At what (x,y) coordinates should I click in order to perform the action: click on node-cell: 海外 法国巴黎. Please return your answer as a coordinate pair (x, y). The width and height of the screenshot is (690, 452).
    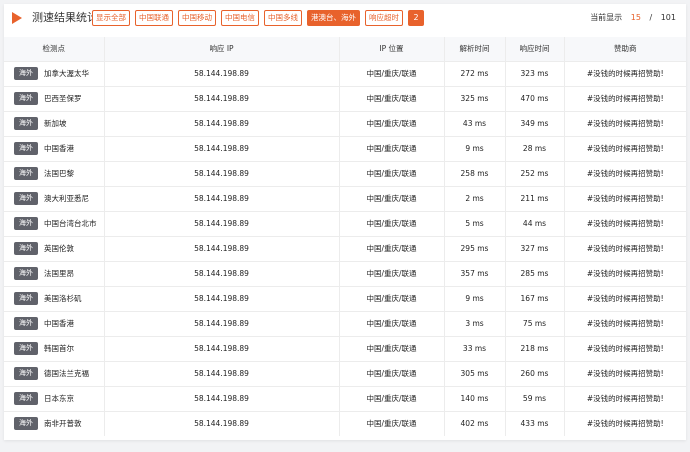
    Looking at the image, I should click on (54, 173).